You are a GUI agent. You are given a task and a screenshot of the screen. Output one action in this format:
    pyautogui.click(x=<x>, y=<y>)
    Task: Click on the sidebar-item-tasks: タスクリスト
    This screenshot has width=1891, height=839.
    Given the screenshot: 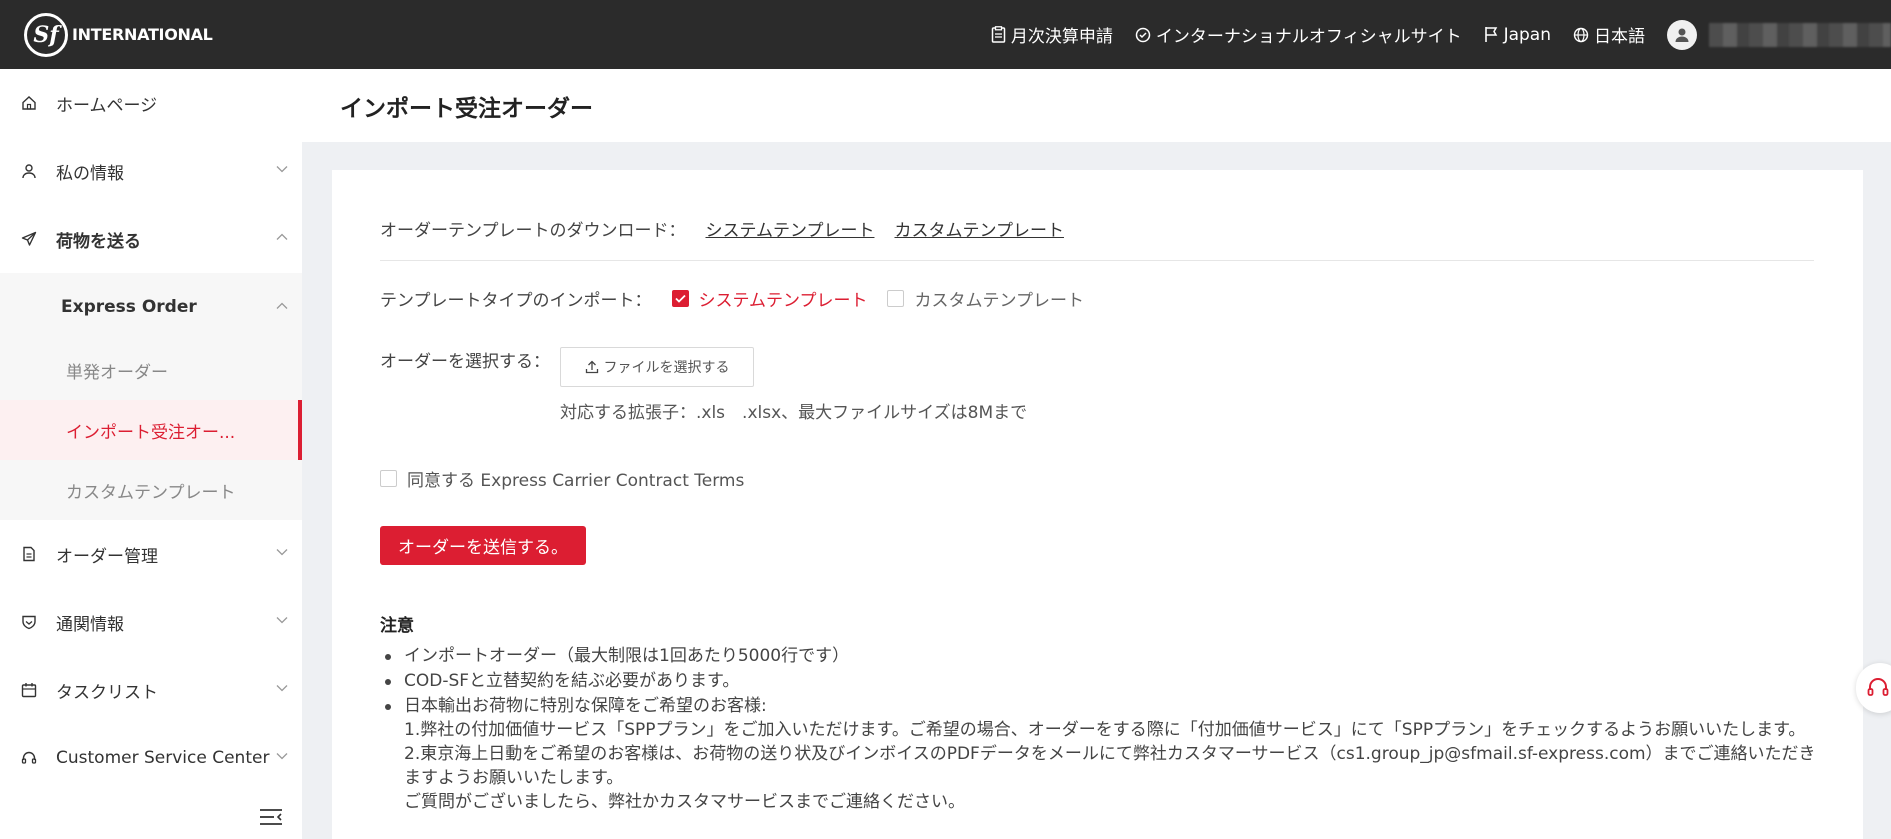 What is the action you would take?
    pyautogui.click(x=151, y=690)
    